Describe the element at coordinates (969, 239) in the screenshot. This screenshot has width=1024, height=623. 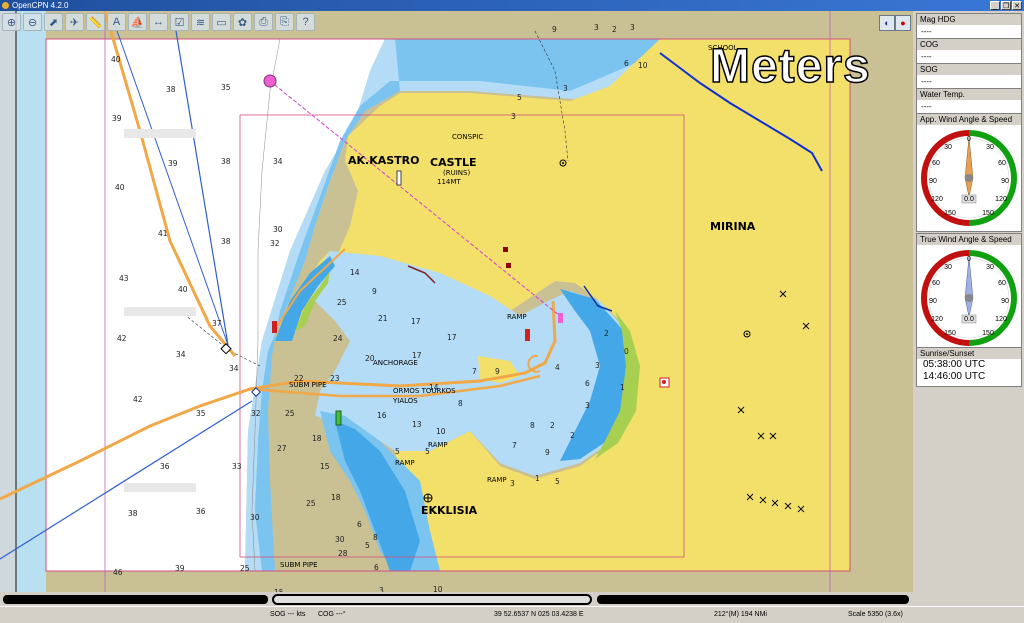
I see `true-wind-label: True Wind Angle & Speed` at that location.